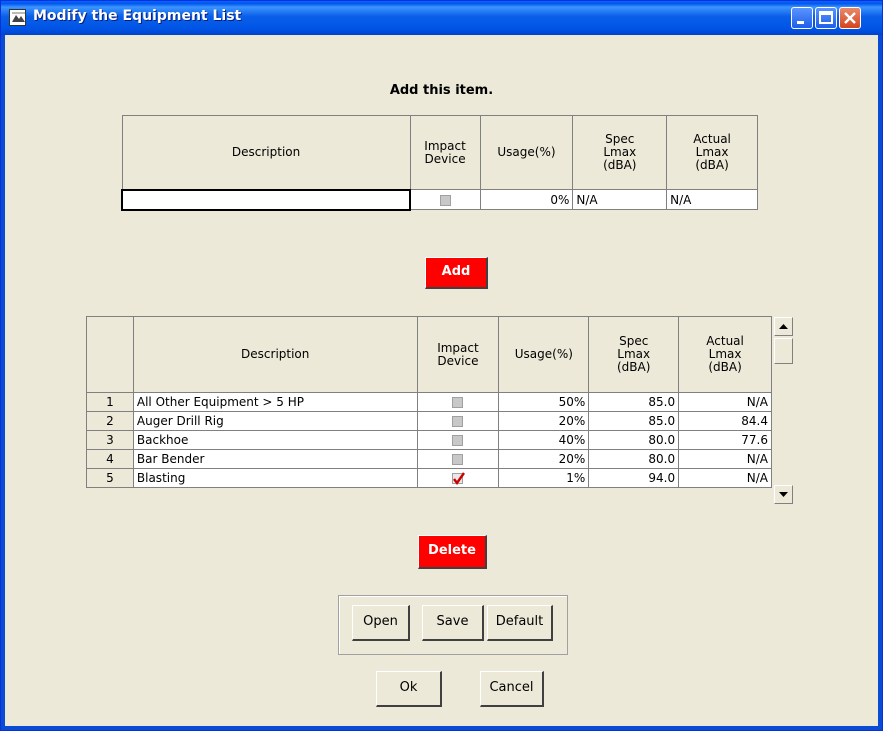  I want to click on add-item-entry-row: 0% N/A N/A, so click(439, 199).